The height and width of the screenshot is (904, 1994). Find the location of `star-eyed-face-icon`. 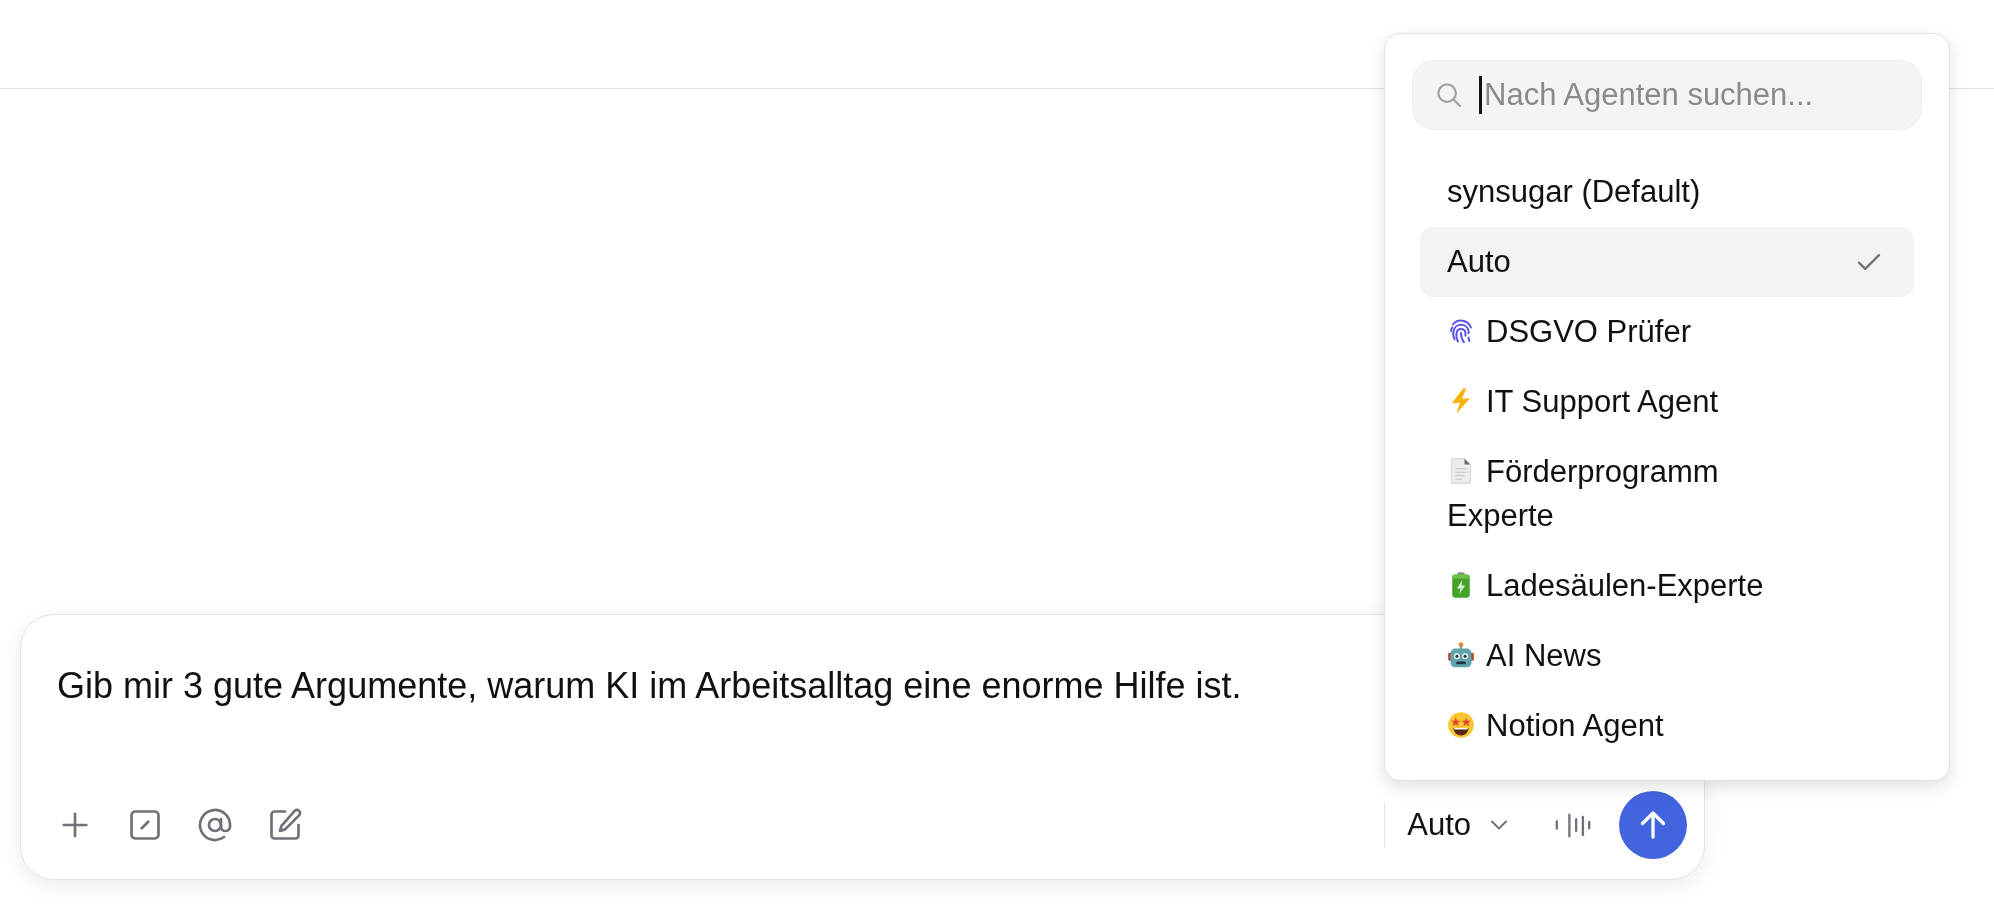

star-eyed-face-icon is located at coordinates (1461, 725).